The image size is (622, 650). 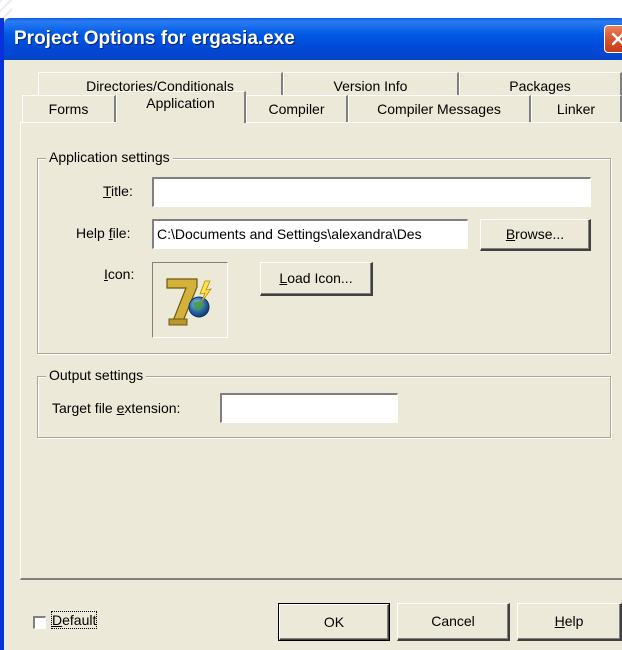 I want to click on tab-label: Forms, so click(x=68, y=109).